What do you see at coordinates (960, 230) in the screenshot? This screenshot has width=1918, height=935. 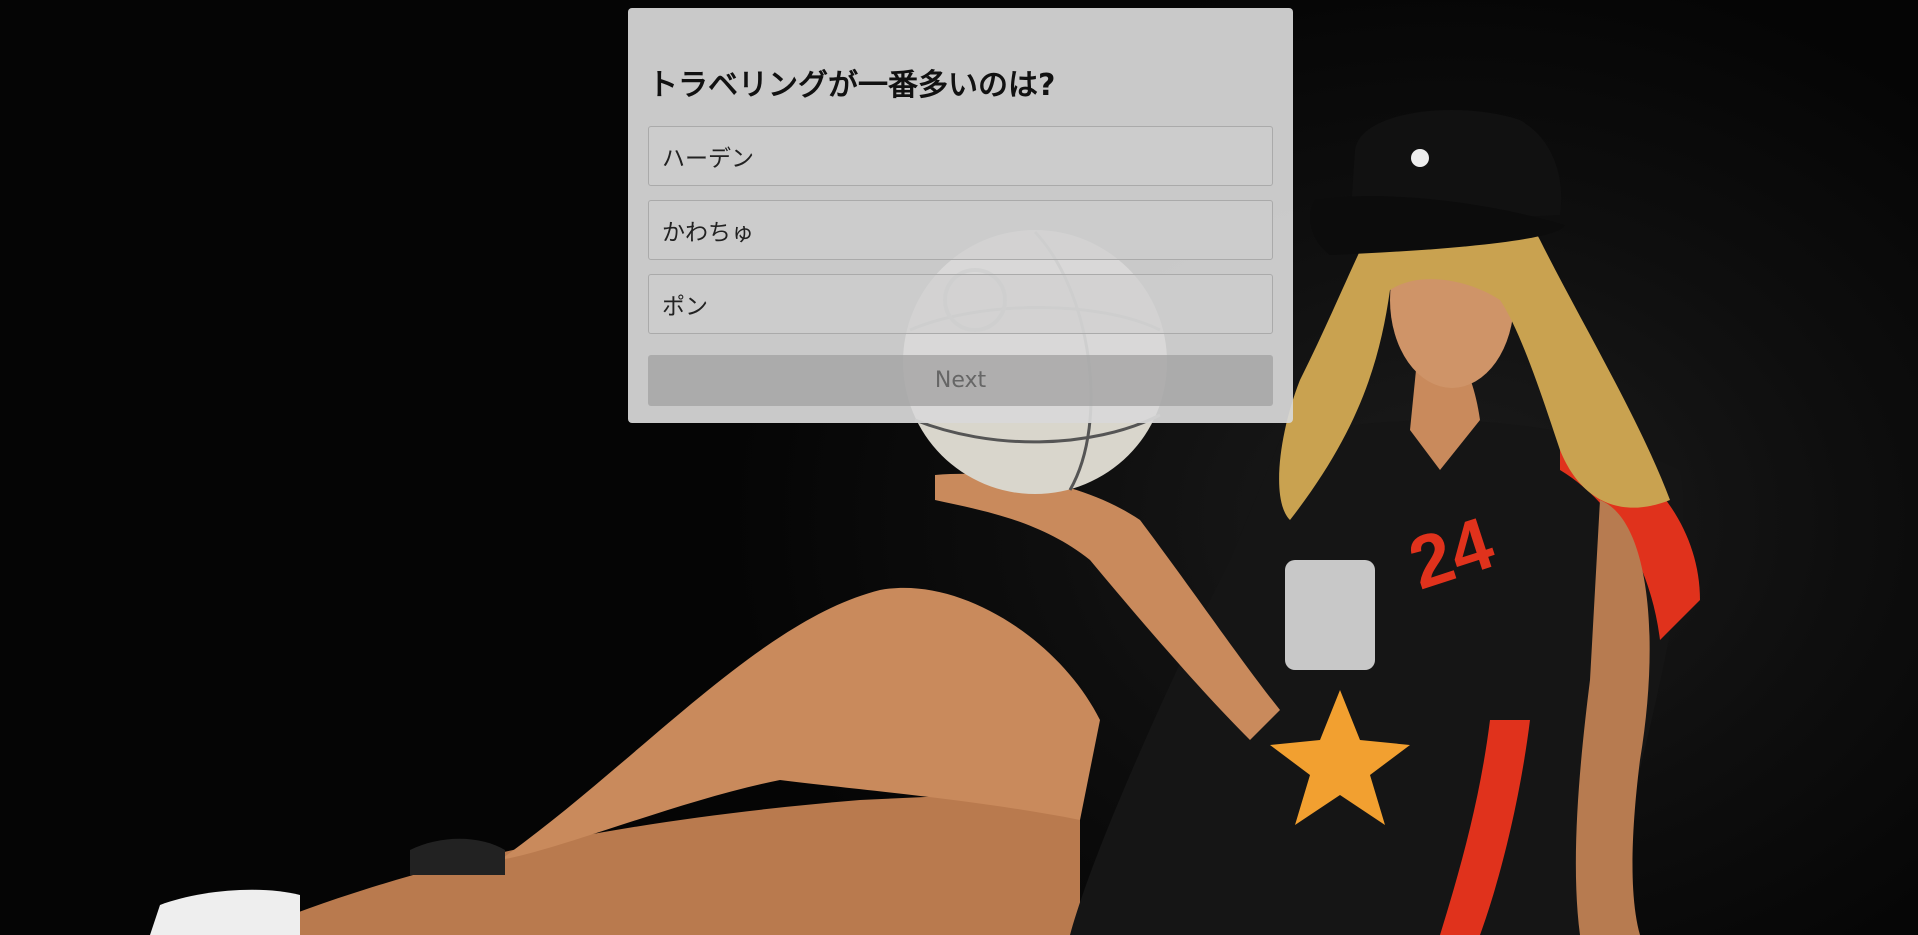 I see `quiz-option-2: かわちゅ` at bounding box center [960, 230].